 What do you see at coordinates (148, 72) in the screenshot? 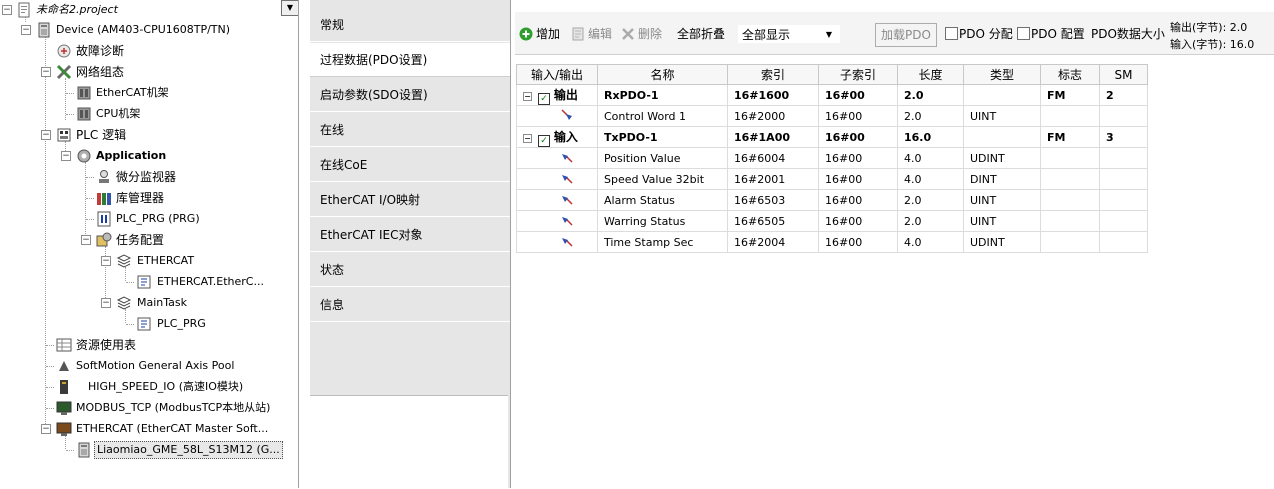
I see `tree-item-network-config: − 网络组态` at bounding box center [148, 72].